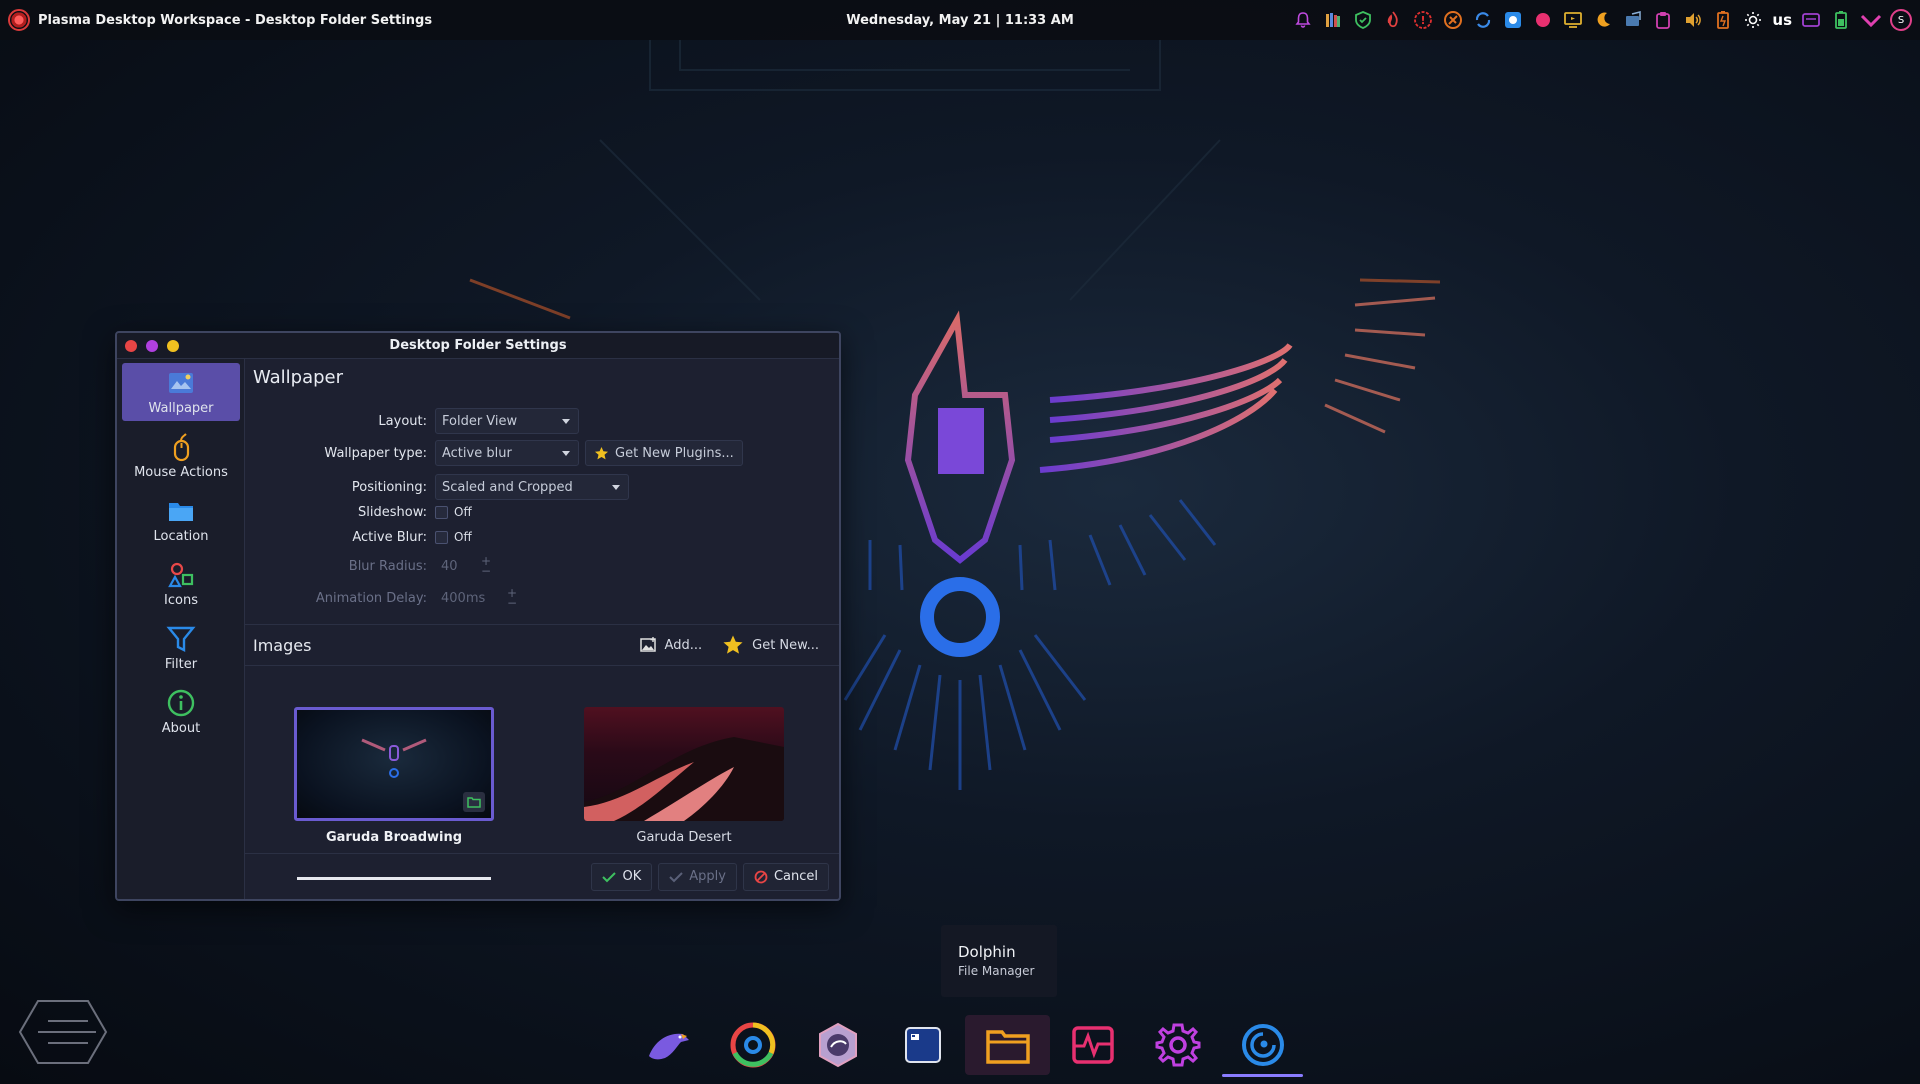  Describe the element at coordinates (996, 971) in the screenshot. I see `tooltip-subtitle: File Manager` at that location.